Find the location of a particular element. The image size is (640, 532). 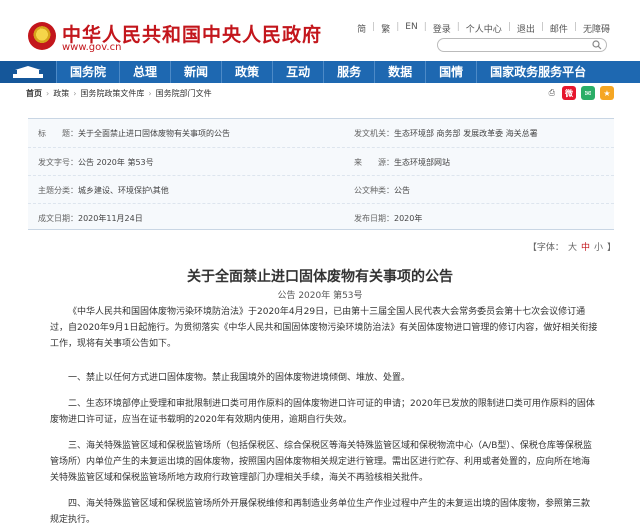

breadcrumb-item: 政策 is located at coordinates (61, 93).